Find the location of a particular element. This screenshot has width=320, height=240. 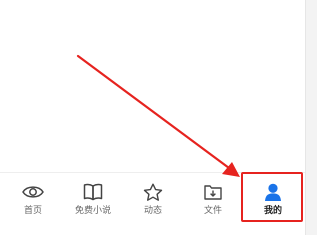

book-icon is located at coordinates (93, 192).